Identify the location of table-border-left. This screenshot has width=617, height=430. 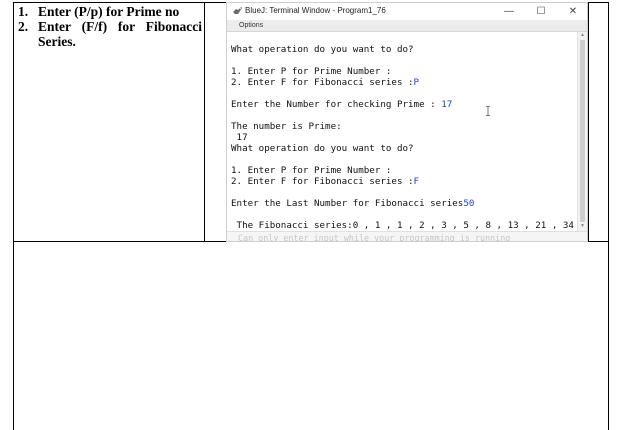
(13, 336).